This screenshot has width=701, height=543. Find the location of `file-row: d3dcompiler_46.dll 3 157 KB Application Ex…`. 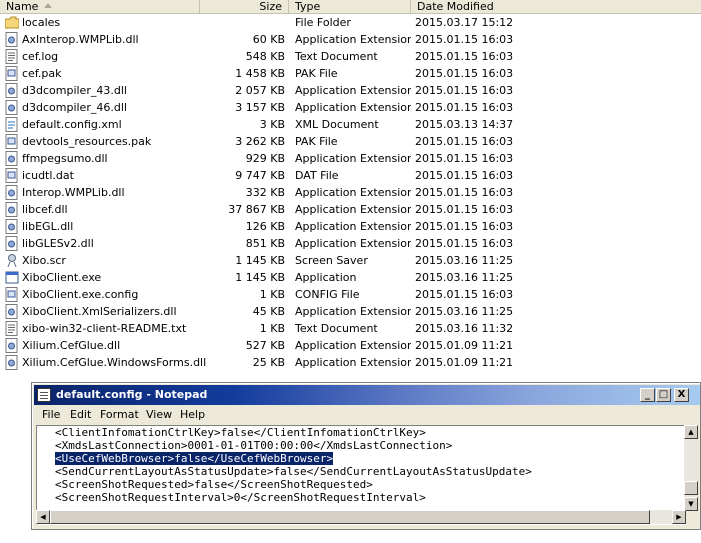

file-row: d3dcompiler_46.dll 3 157 KB Application Ex… is located at coordinates (350, 107).